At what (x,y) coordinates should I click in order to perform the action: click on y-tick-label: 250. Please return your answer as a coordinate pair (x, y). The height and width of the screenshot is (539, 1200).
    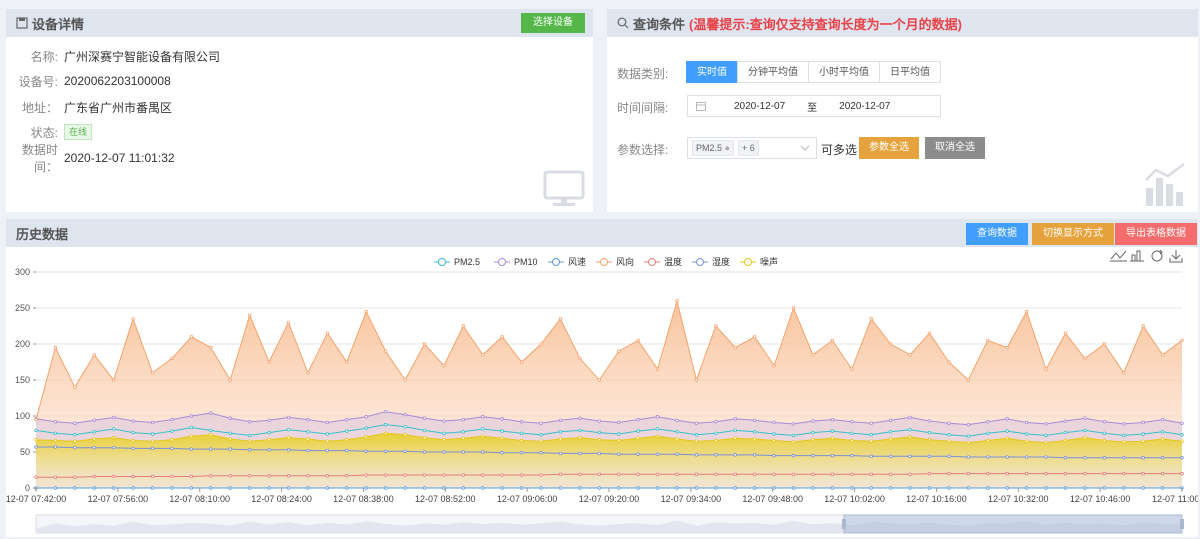
    Looking at the image, I should click on (22, 308).